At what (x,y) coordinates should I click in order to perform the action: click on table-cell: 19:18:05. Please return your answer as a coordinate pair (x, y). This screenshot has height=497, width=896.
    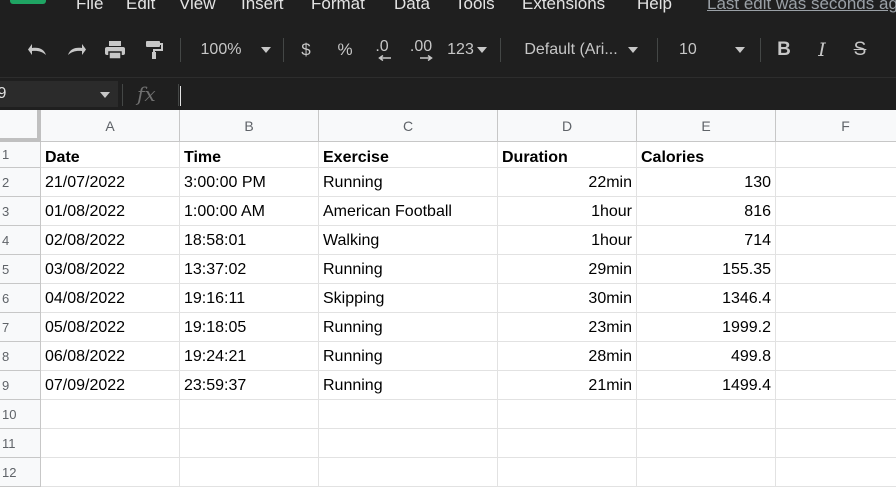
    Looking at the image, I should click on (249, 327).